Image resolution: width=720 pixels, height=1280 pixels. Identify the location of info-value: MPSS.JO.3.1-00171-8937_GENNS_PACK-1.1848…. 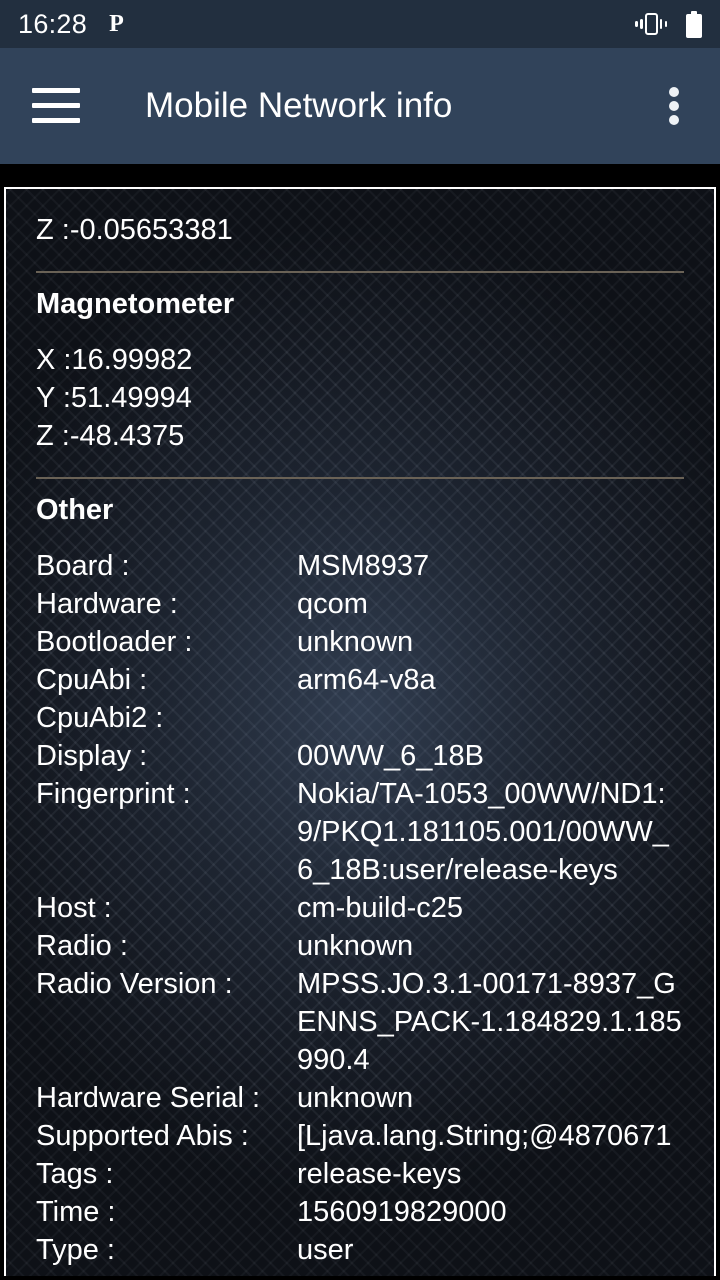
(489, 1022).